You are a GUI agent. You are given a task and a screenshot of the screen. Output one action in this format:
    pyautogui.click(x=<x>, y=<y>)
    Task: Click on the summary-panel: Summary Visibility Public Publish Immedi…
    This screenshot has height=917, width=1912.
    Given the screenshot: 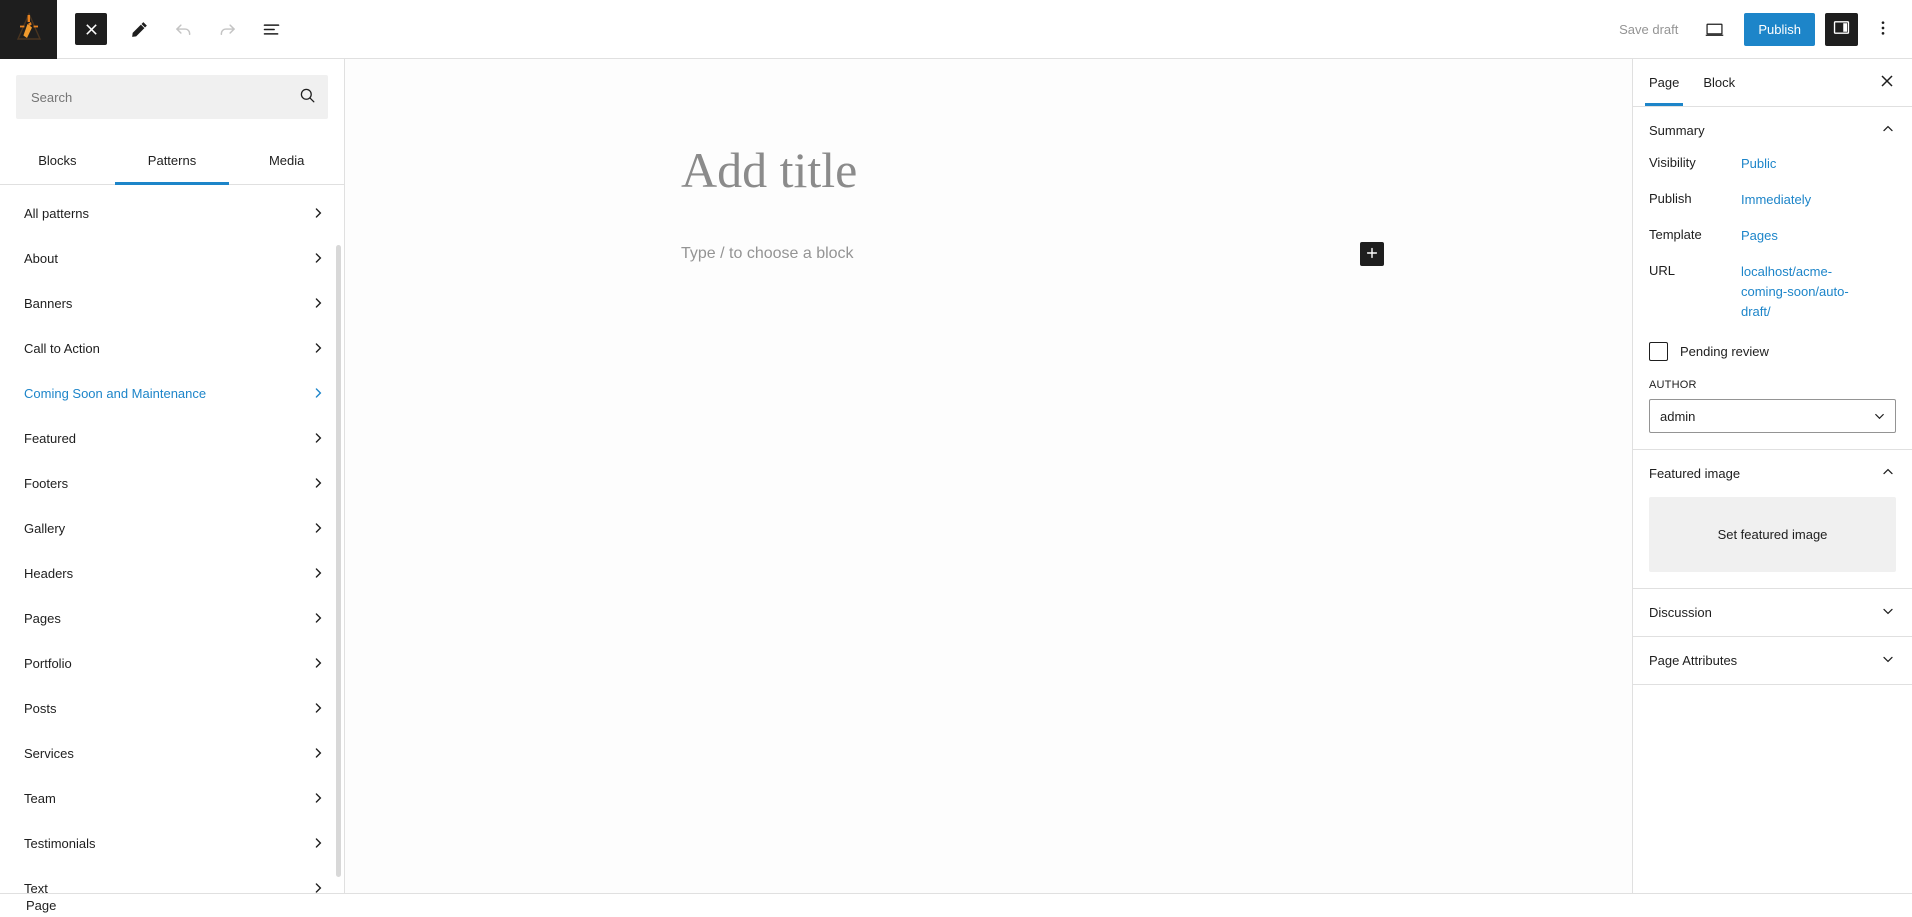 What is the action you would take?
    pyautogui.click(x=1772, y=279)
    